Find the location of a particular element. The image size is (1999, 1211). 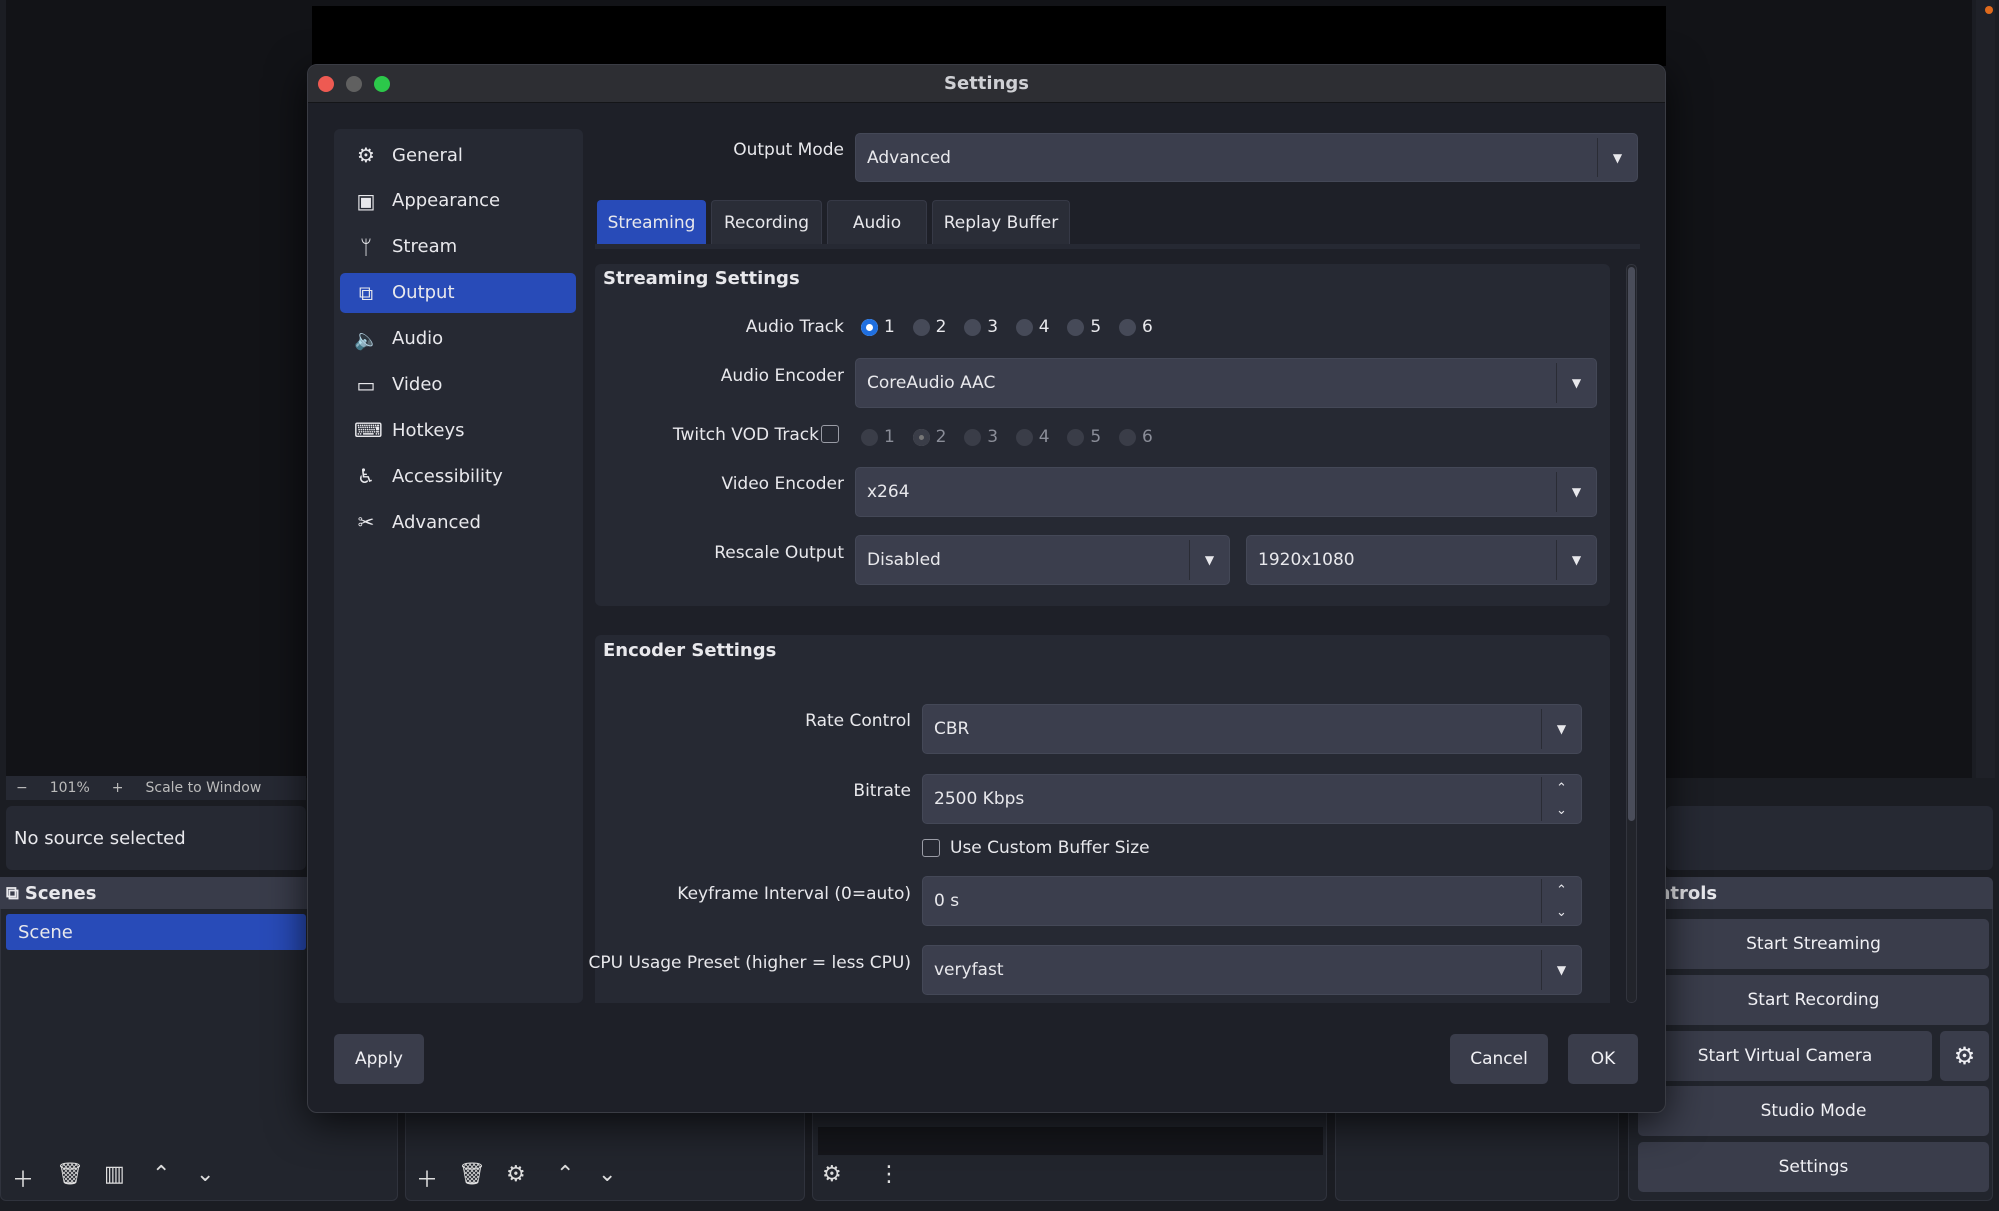

move-scene-up-icon: ⌃ is located at coordinates (161, 1174).